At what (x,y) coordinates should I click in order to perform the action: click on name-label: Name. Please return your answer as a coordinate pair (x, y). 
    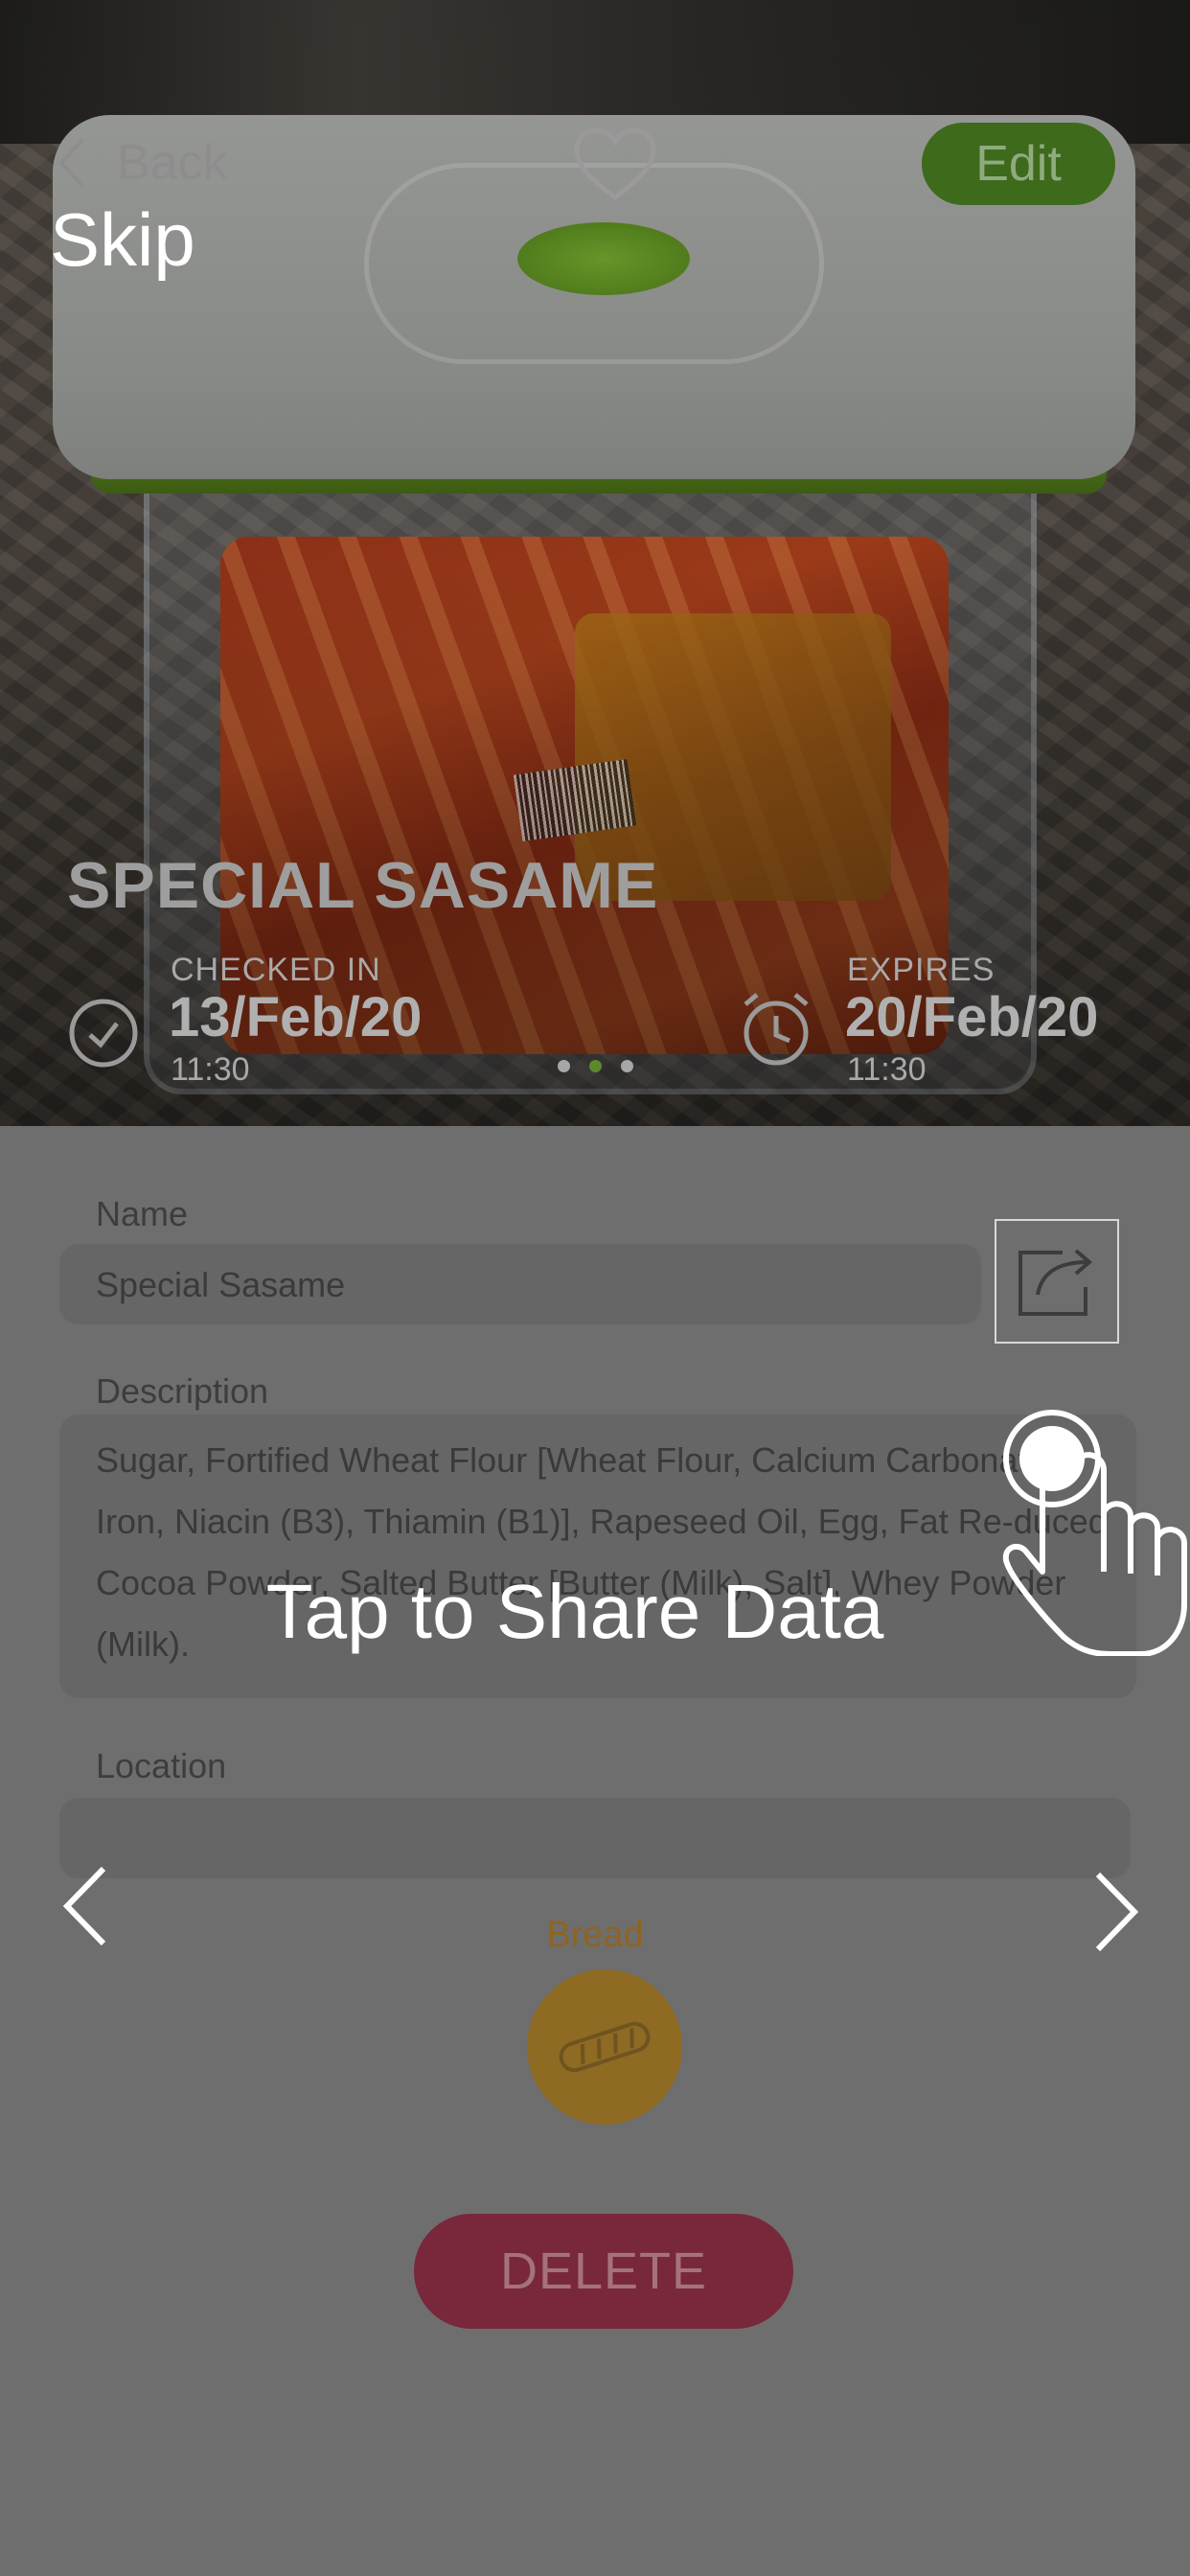
    Looking at the image, I should click on (143, 1213).